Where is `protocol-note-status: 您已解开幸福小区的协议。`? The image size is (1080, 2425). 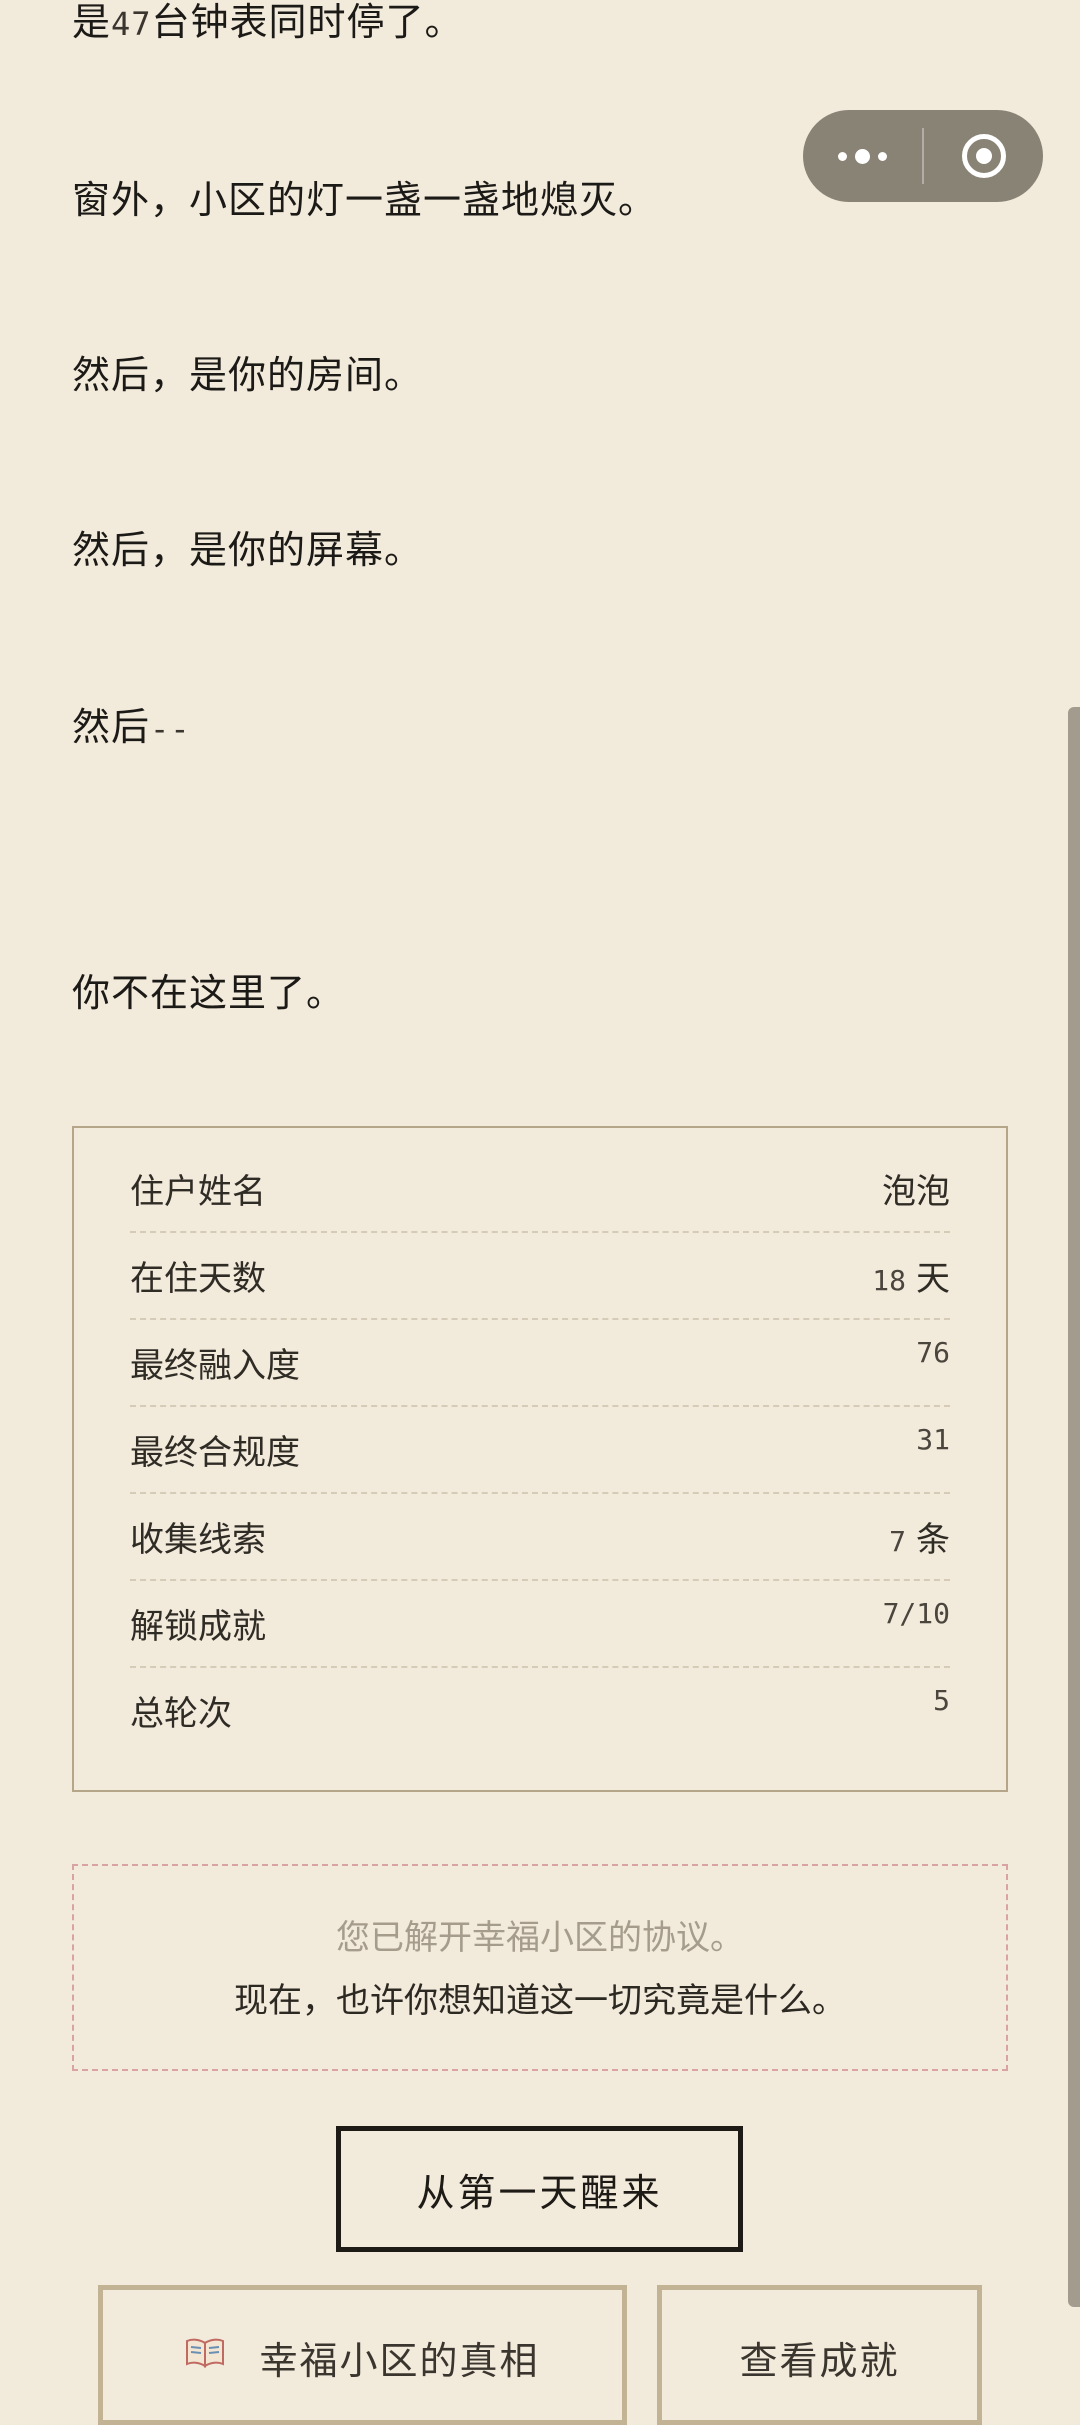 protocol-note-status: 您已解开幸福小区的协议。 is located at coordinates (540, 1938).